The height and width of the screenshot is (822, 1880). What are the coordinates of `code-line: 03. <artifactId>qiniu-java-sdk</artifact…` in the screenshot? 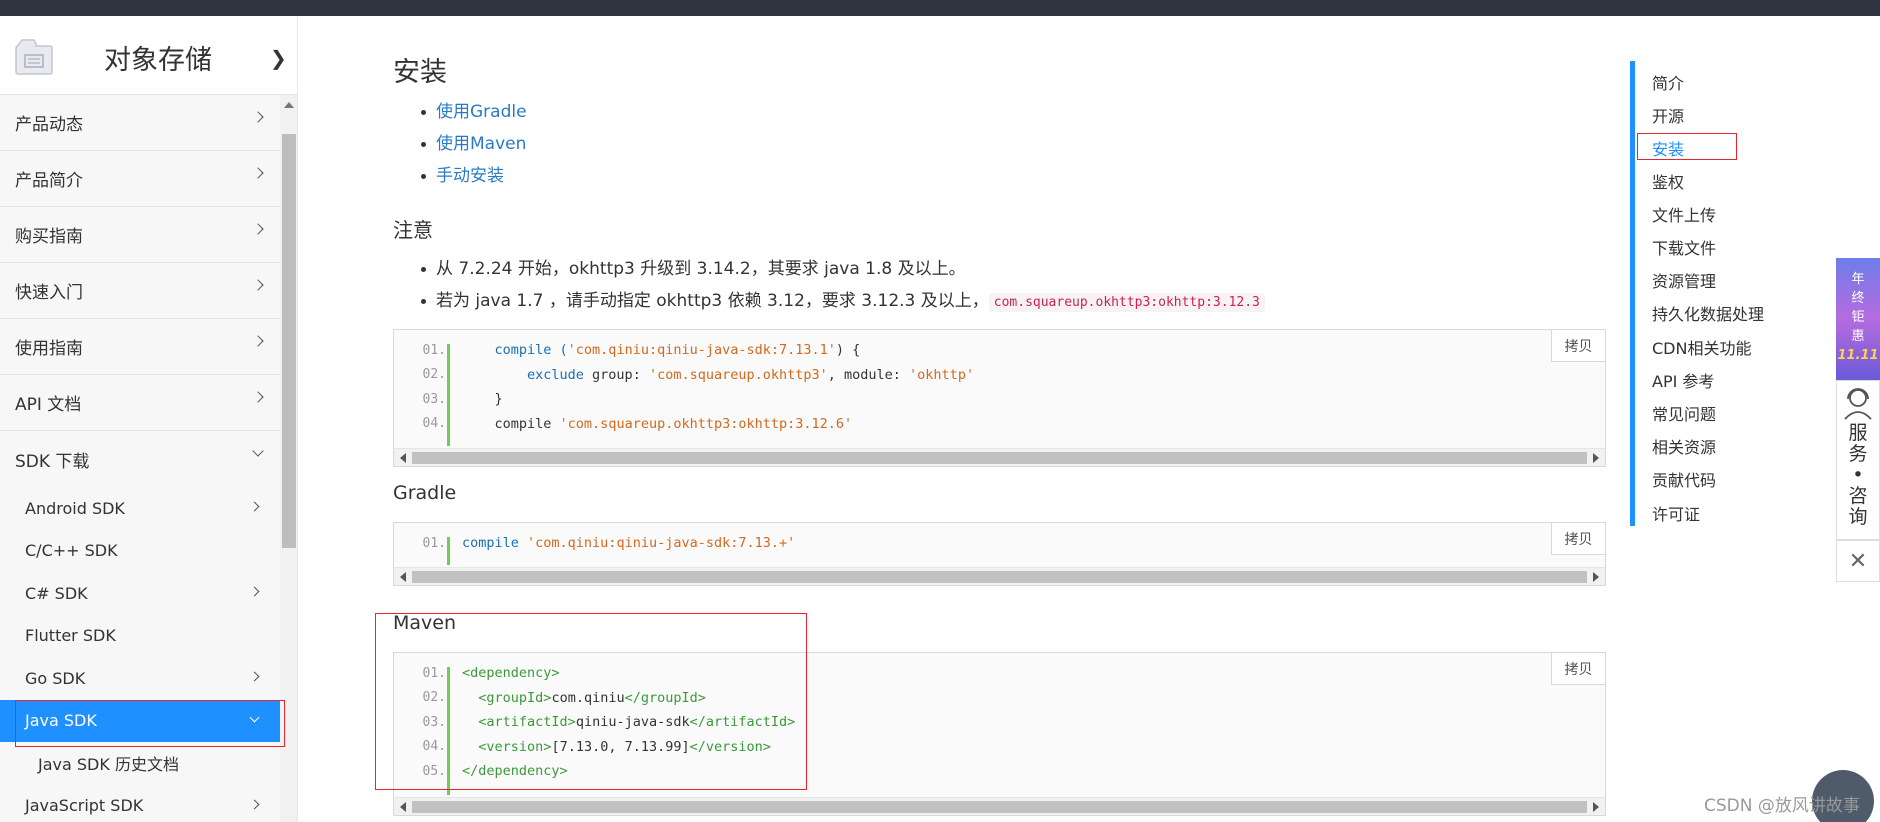 It's located at (999, 722).